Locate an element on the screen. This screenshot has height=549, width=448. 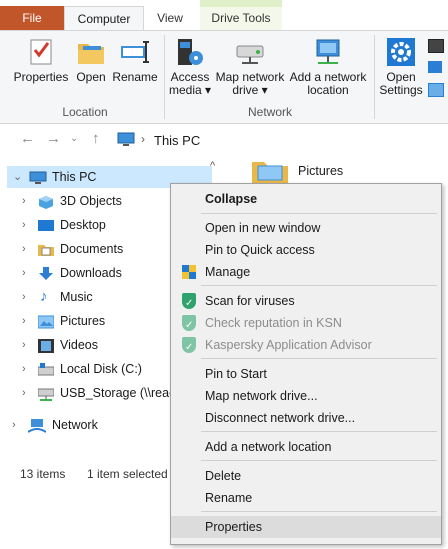
rename-button: Rename is located at coordinates (135, 60).